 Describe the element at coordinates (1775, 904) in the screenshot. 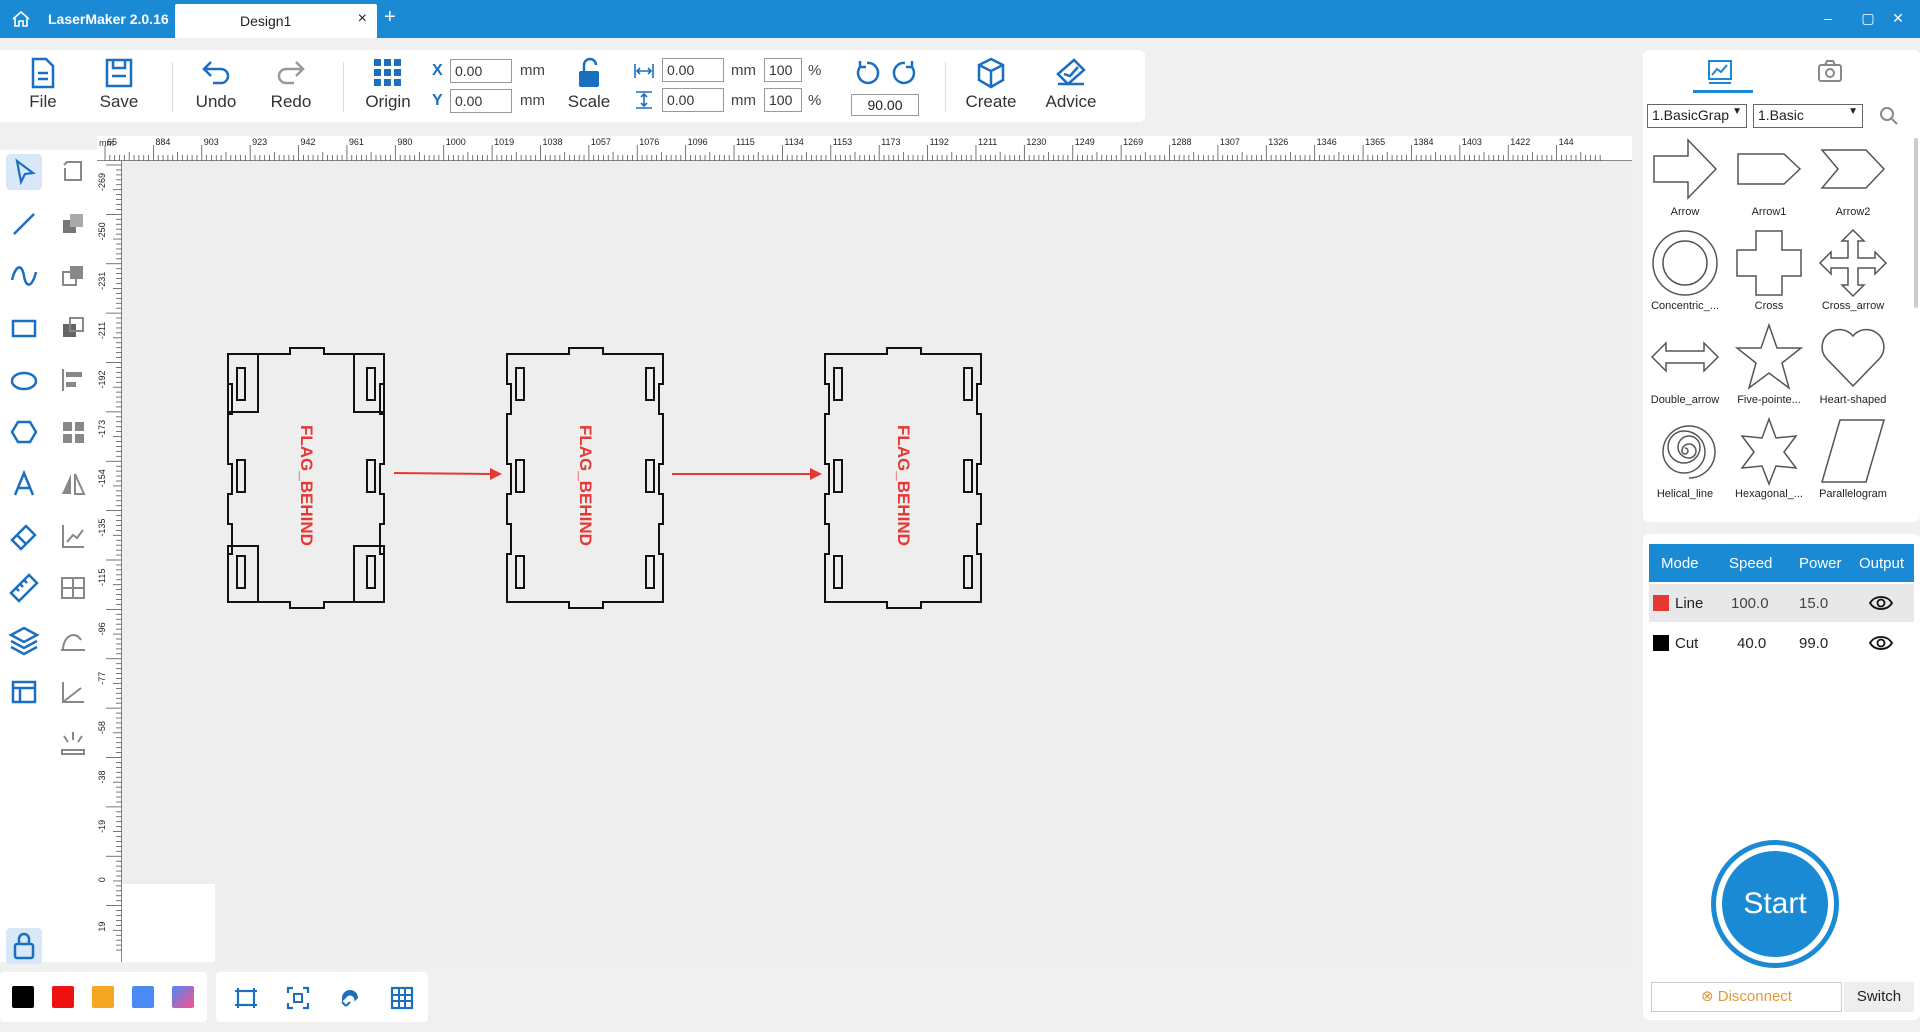

I see `start-button: Start` at that location.